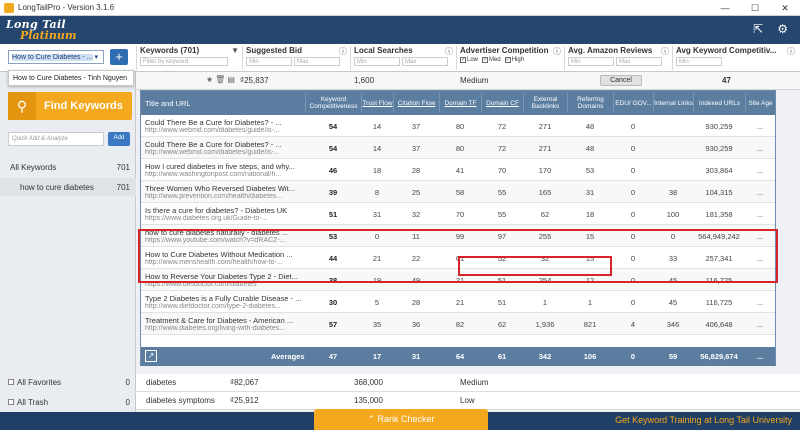 Image resolution: width=800 pixels, height=430 pixels. I want to click on star-icon: ★, so click(209, 79).